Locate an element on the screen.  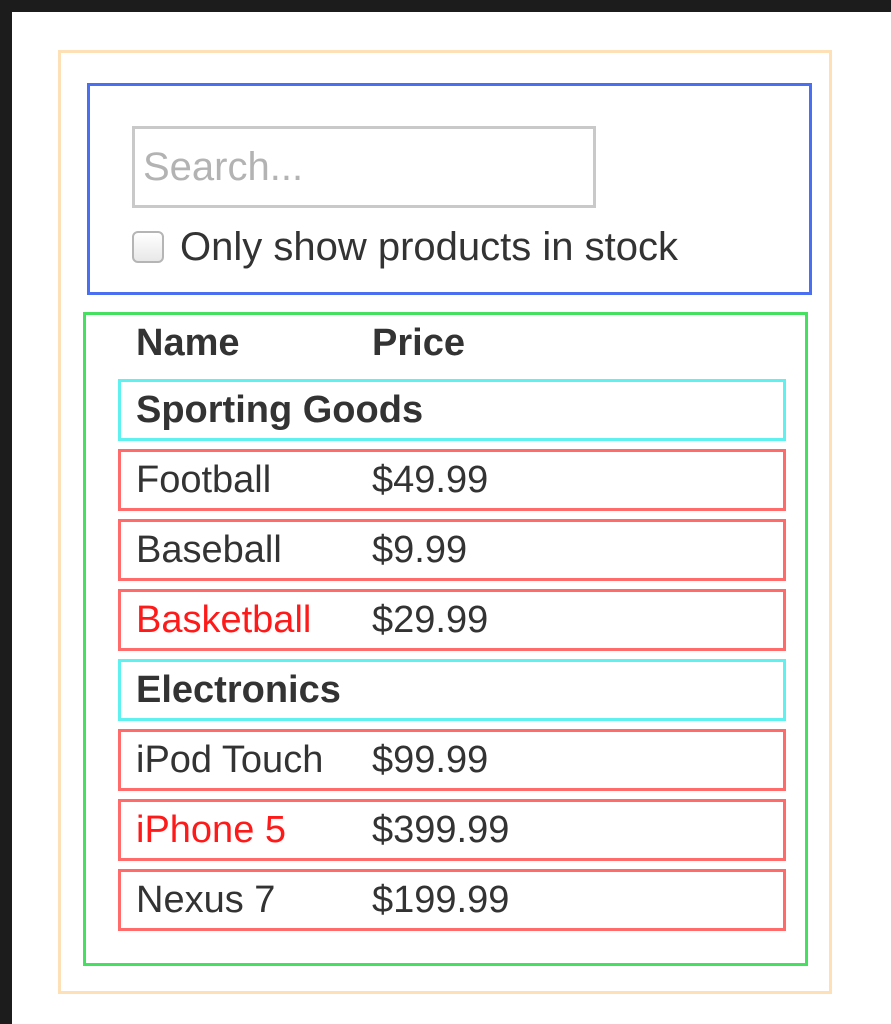
product-row: iPhone 5 $399.99 is located at coordinates (452, 830).